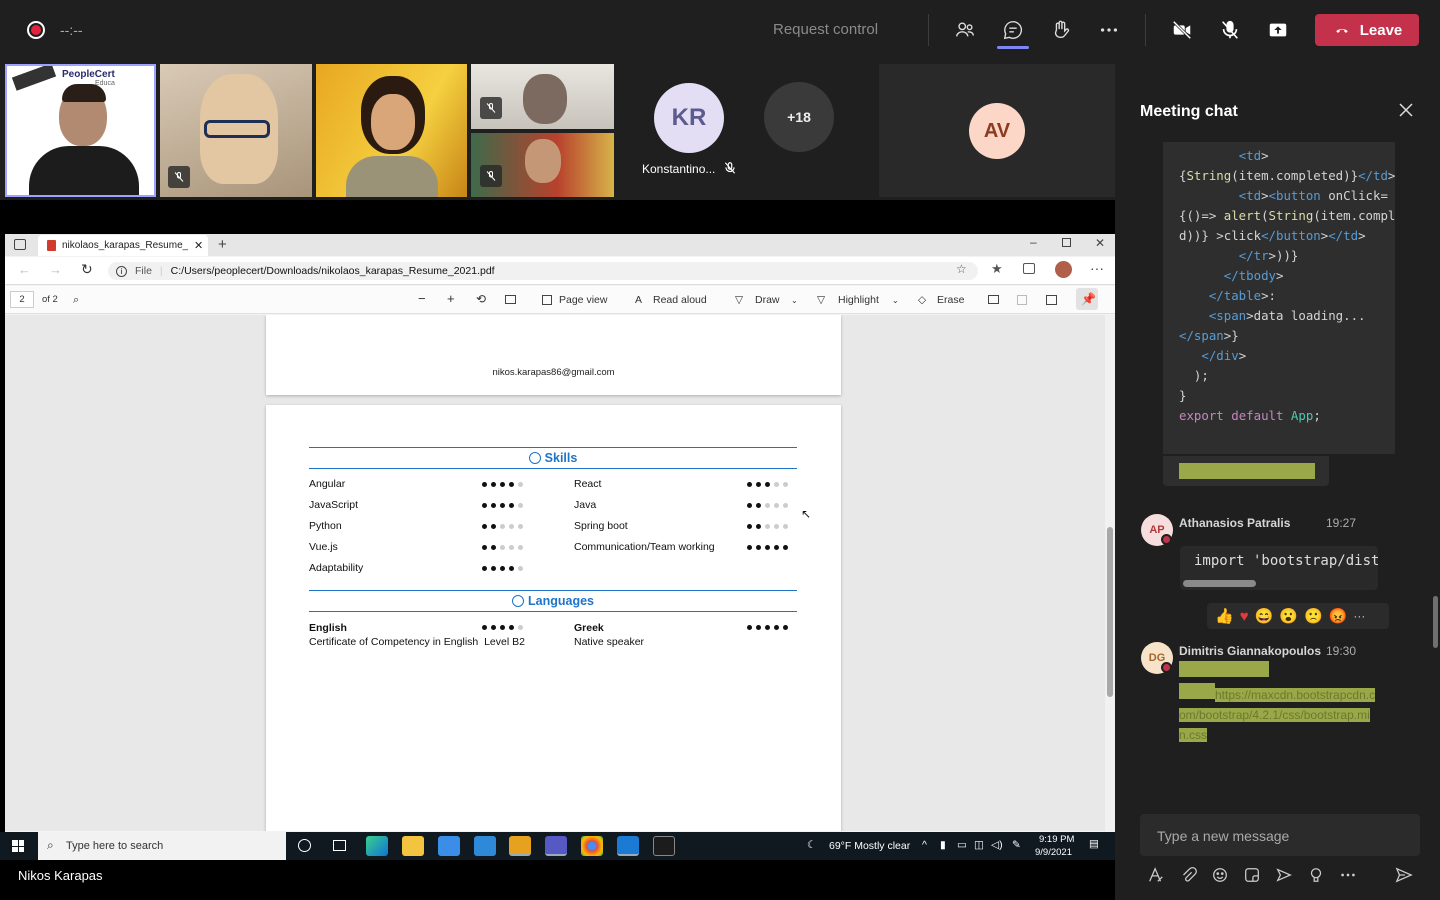 The width and height of the screenshot is (1440, 900). Describe the element at coordinates (799, 117) in the screenshot. I see `more-participants-button: +18` at that location.